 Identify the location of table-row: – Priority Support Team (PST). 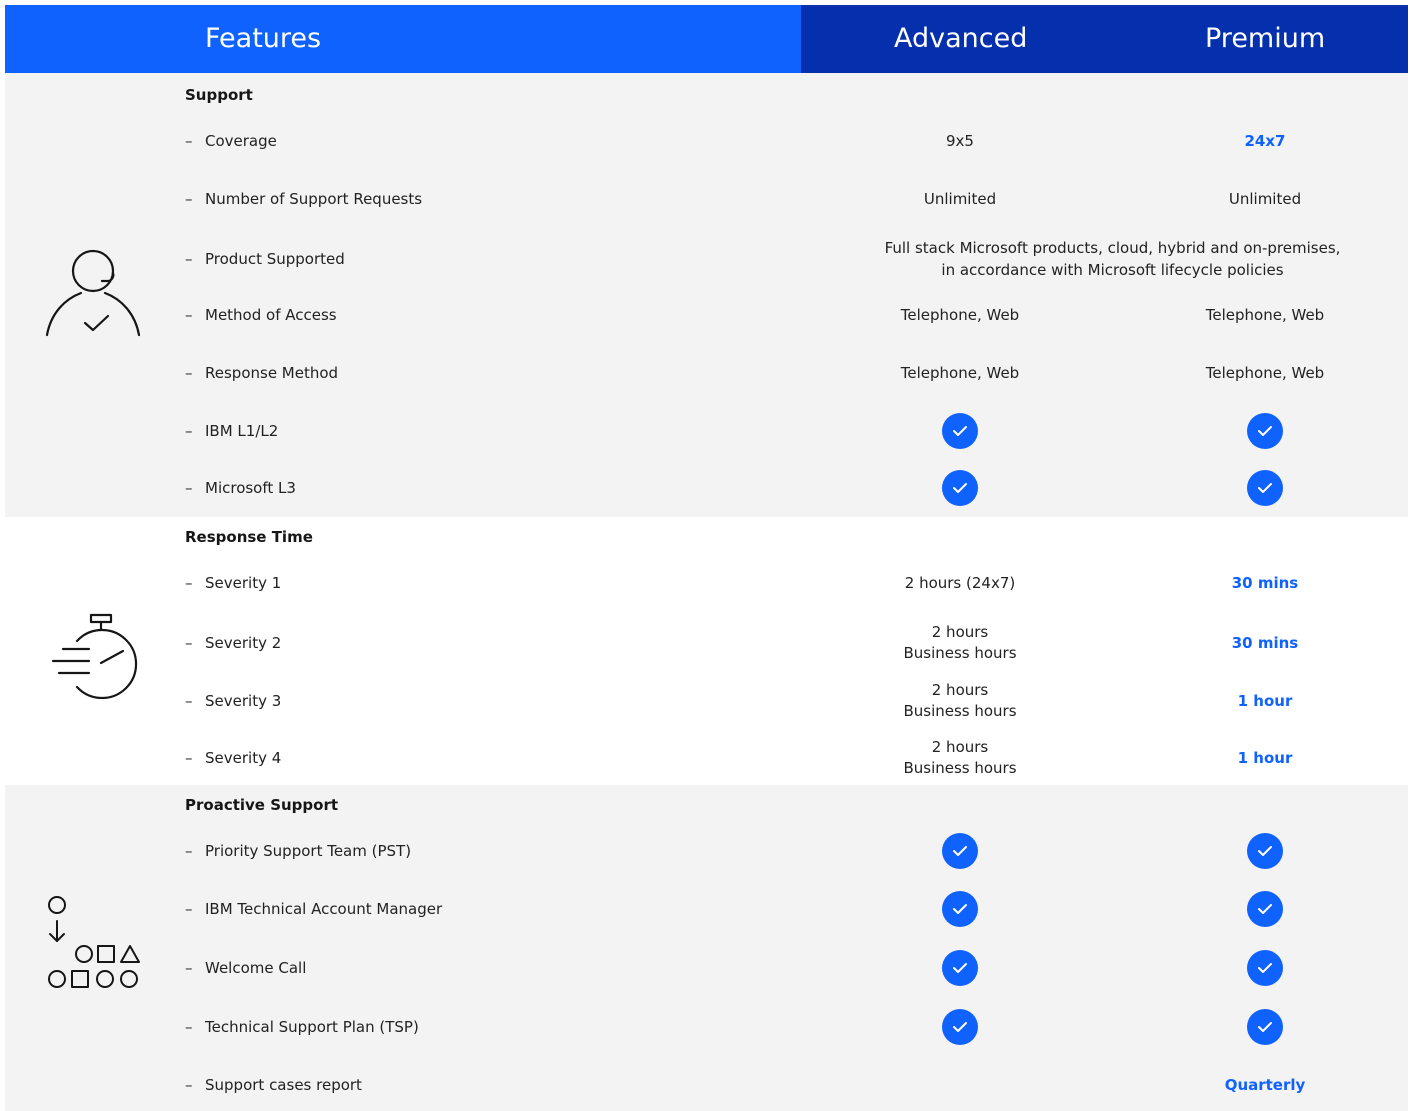
(706, 851).